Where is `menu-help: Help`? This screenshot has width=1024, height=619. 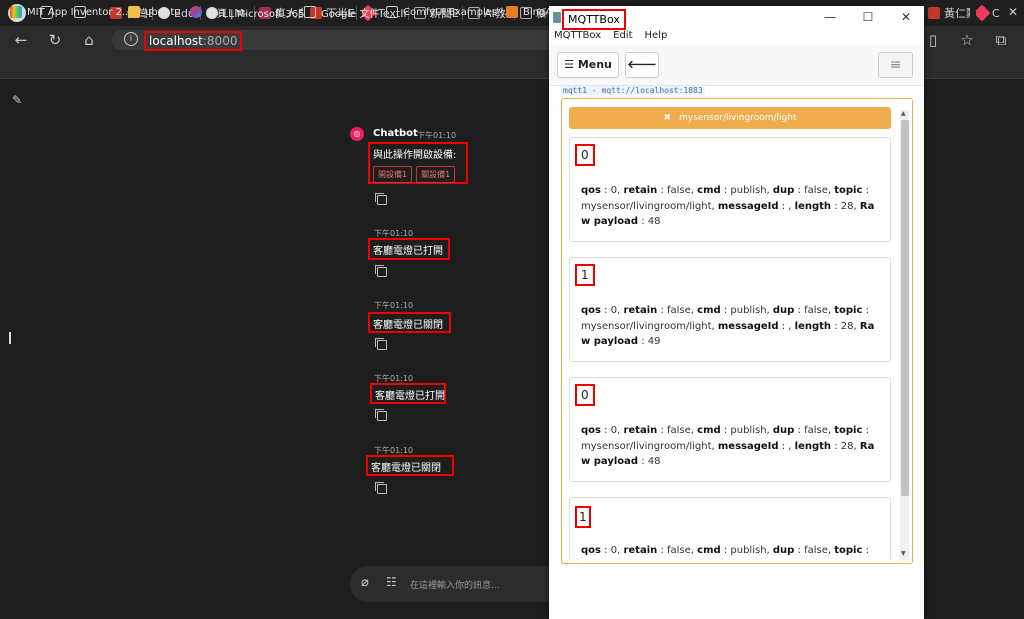
menu-help: Help is located at coordinates (656, 35).